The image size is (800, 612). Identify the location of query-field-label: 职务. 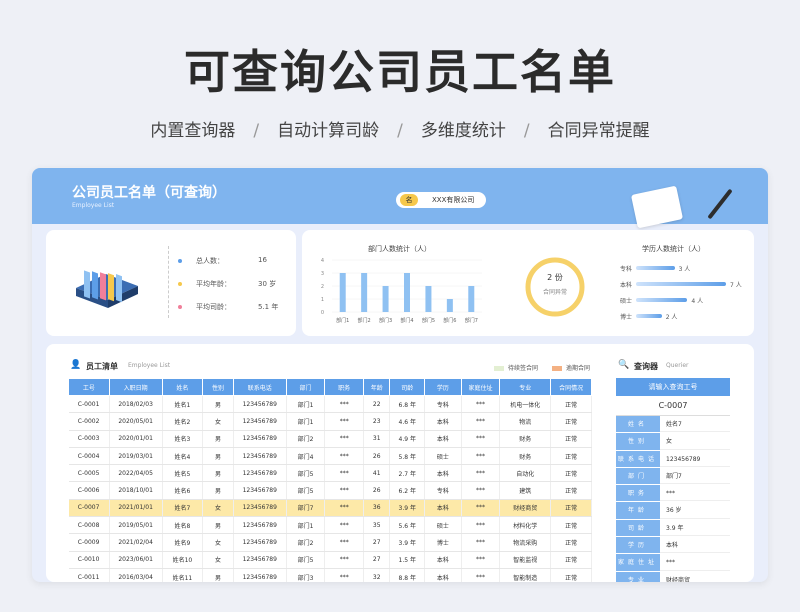
(638, 493).